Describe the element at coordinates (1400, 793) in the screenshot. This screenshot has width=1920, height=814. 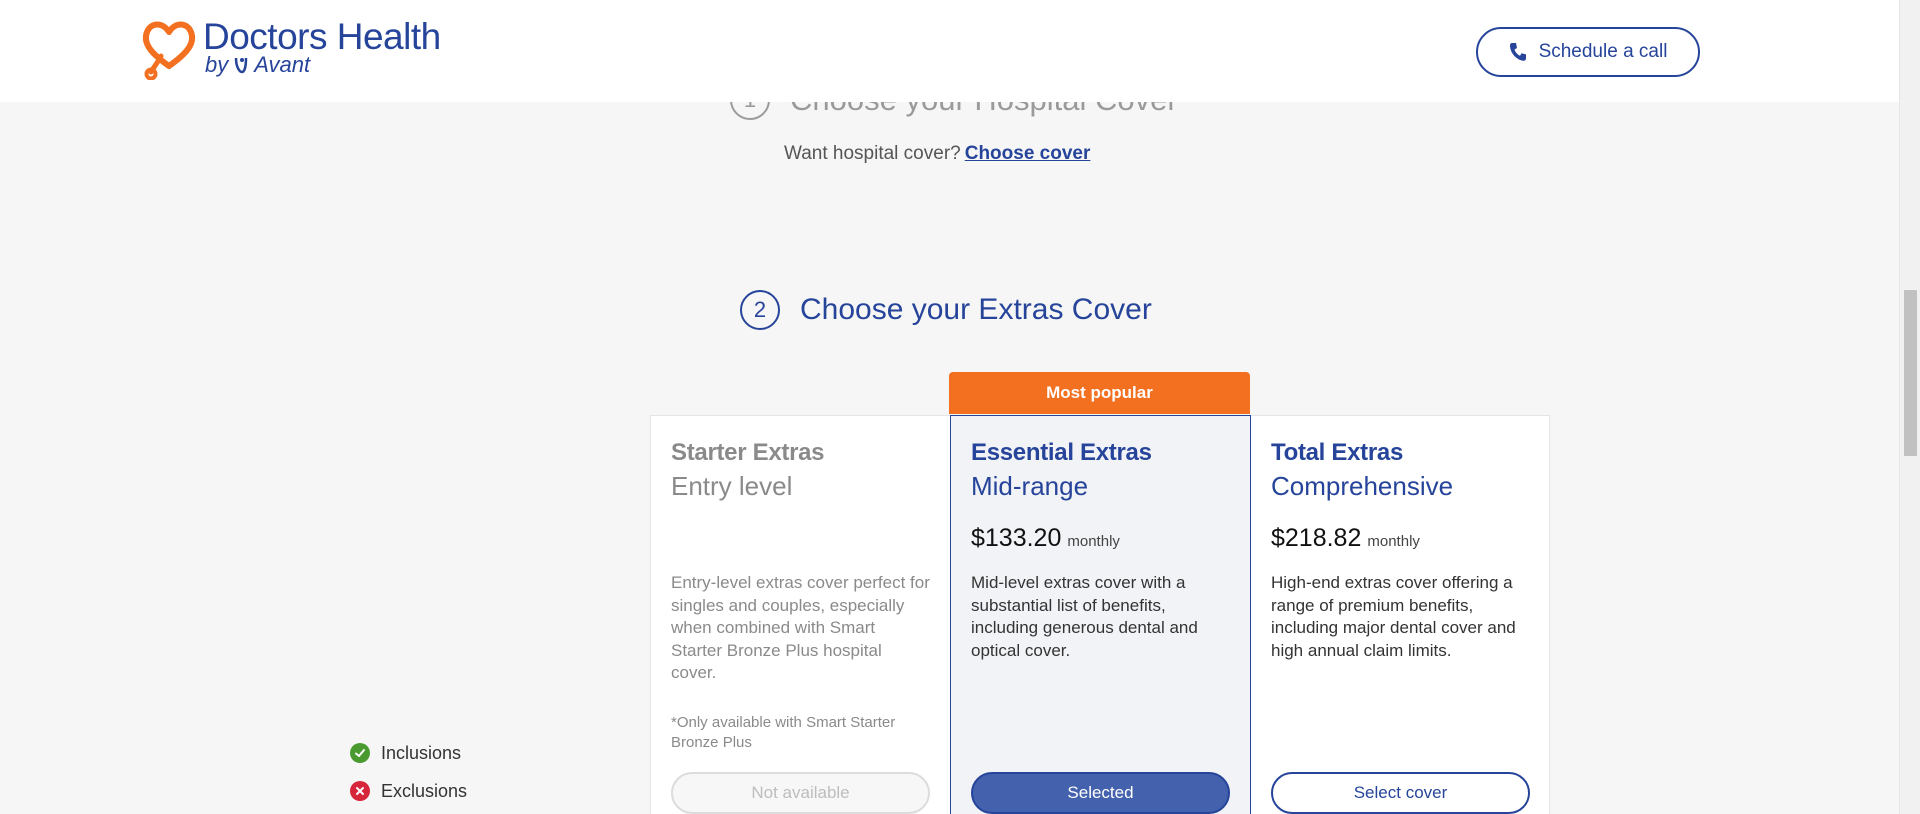
I see `select-cover-button: Select cover` at that location.